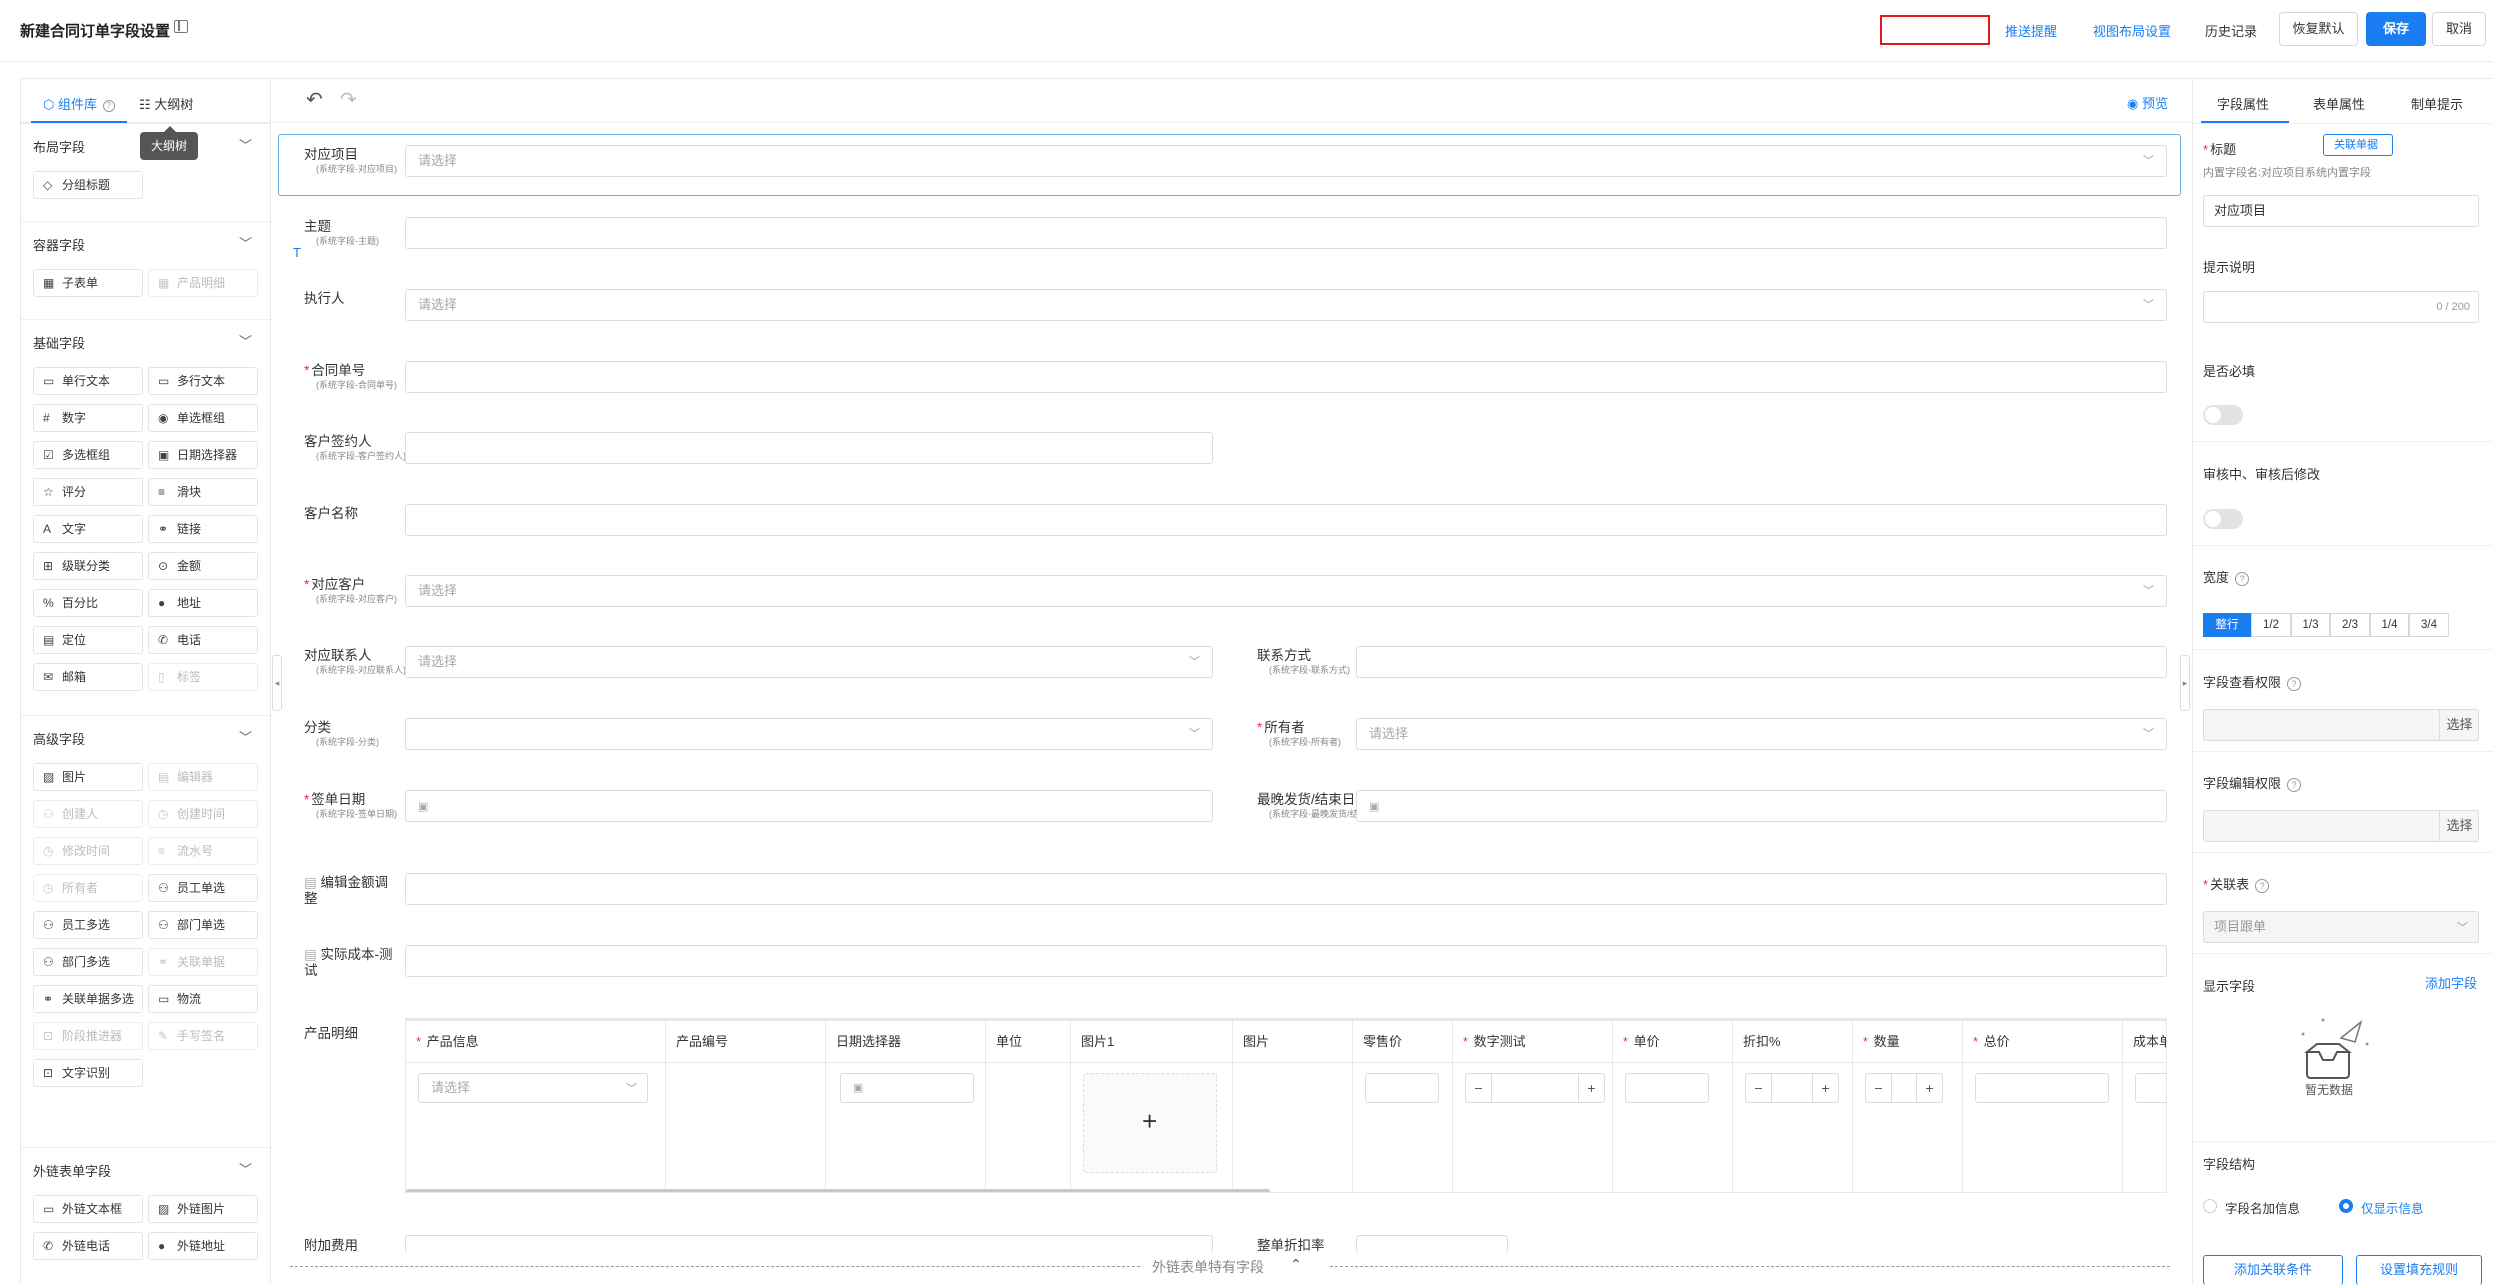 The image size is (2493, 1285). I want to click on component-2-7: ≡ 滑块, so click(203, 492).